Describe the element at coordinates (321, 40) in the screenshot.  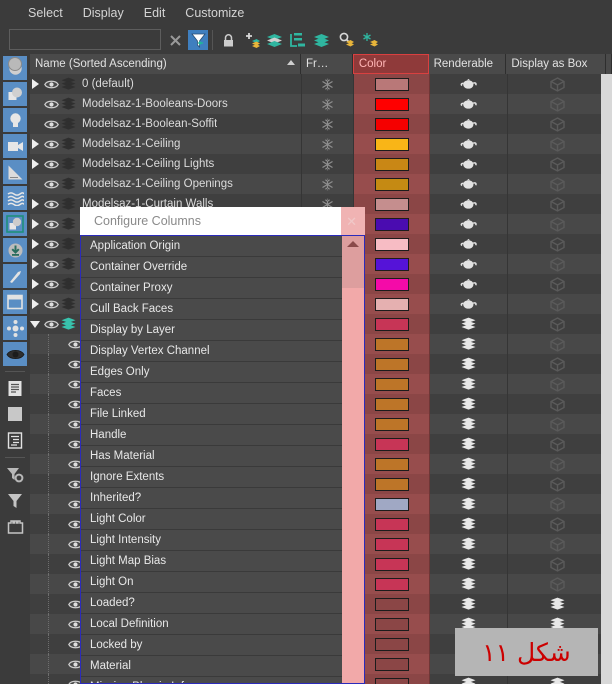
I see `layers-icon` at that location.